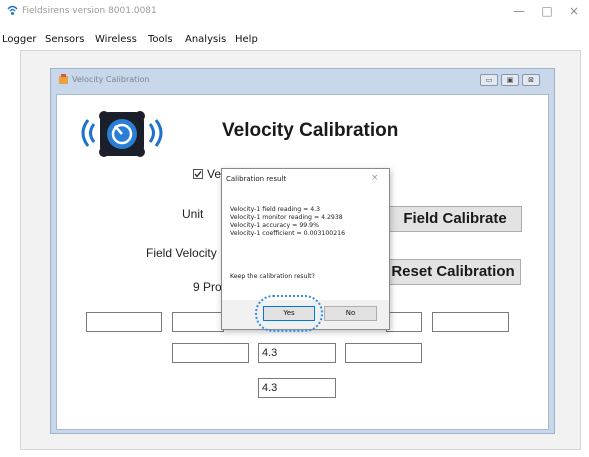 The width and height of the screenshot is (589, 457). I want to click on minimize-button: —, so click(519, 11).